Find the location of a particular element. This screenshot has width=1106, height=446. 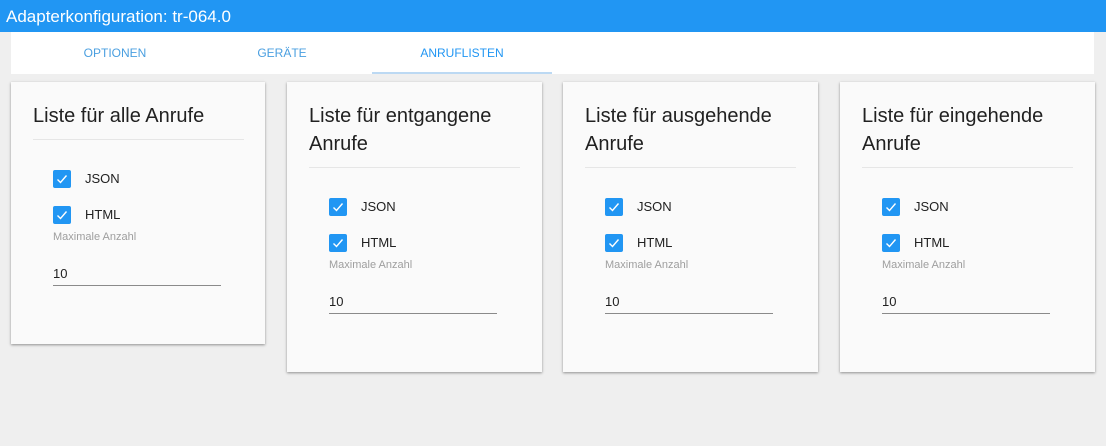

tab-bar: OPTIONEN GERÄTE ANRUFLISTEN is located at coordinates (552, 53).